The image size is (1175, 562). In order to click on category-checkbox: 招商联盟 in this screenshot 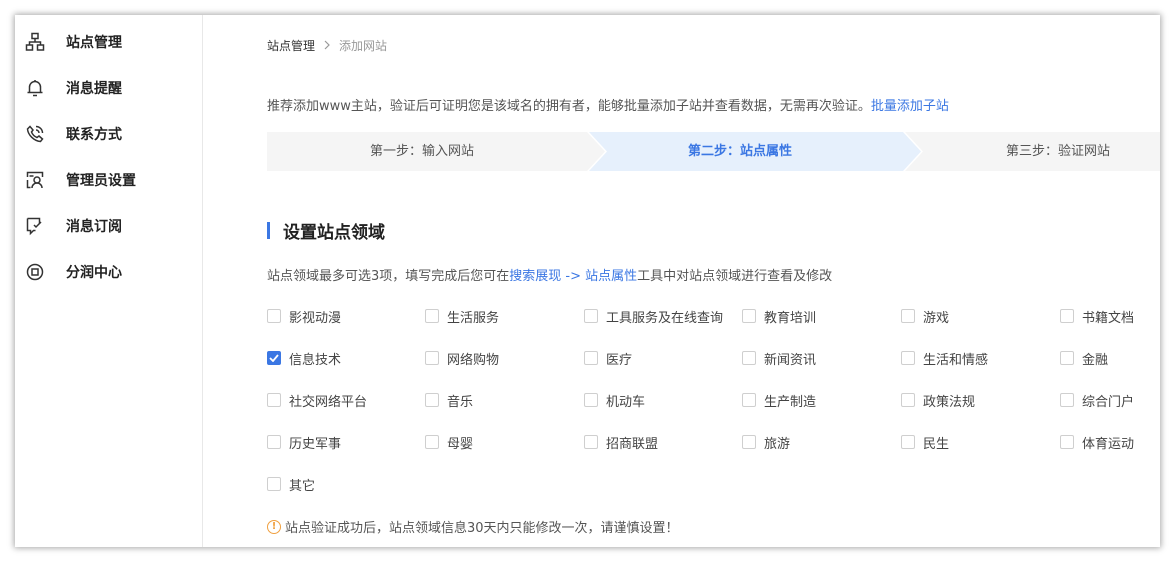, I will do `click(621, 442)`.